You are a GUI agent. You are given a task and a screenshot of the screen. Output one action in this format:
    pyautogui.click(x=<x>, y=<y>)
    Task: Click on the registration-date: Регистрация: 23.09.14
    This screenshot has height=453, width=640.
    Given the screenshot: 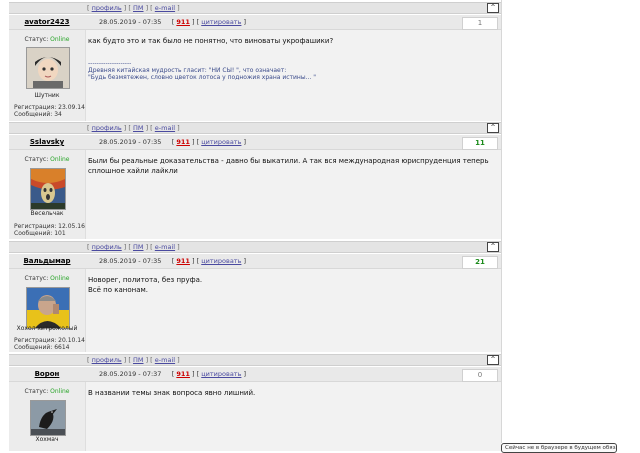 What is the action you would take?
    pyautogui.click(x=49, y=107)
    